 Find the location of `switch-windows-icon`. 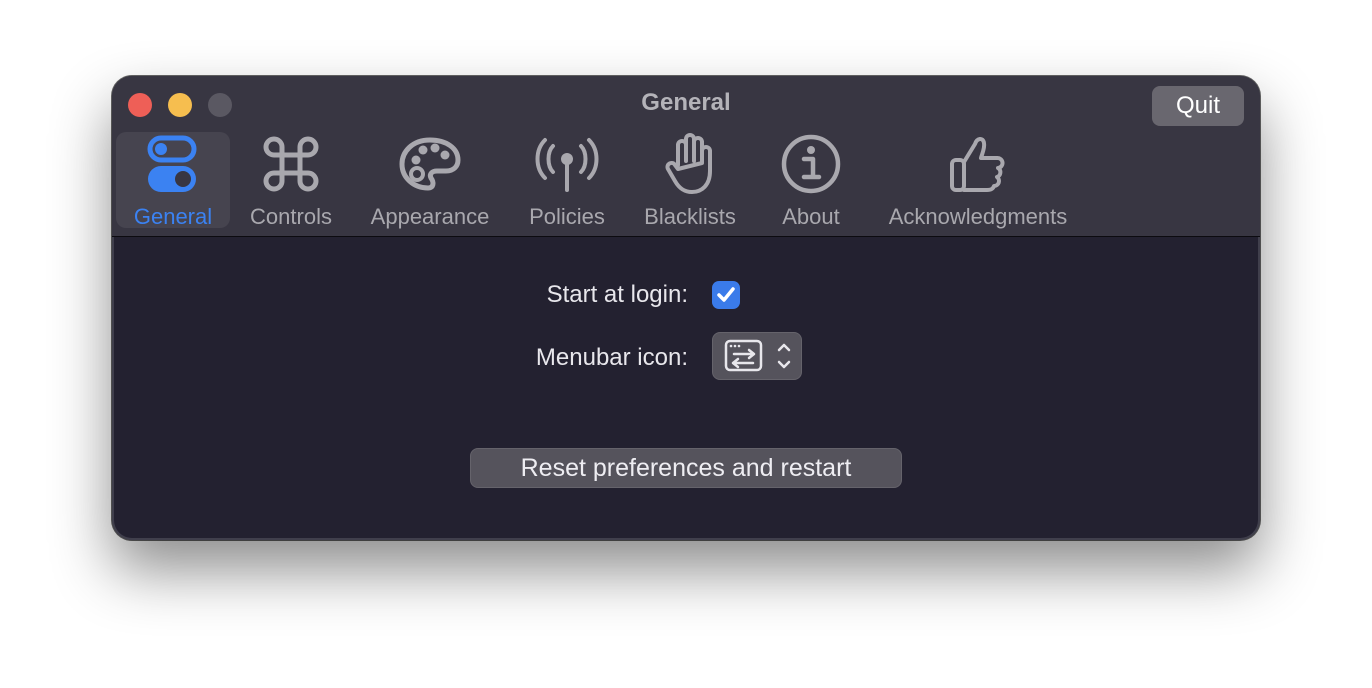

switch-windows-icon is located at coordinates (743, 355).